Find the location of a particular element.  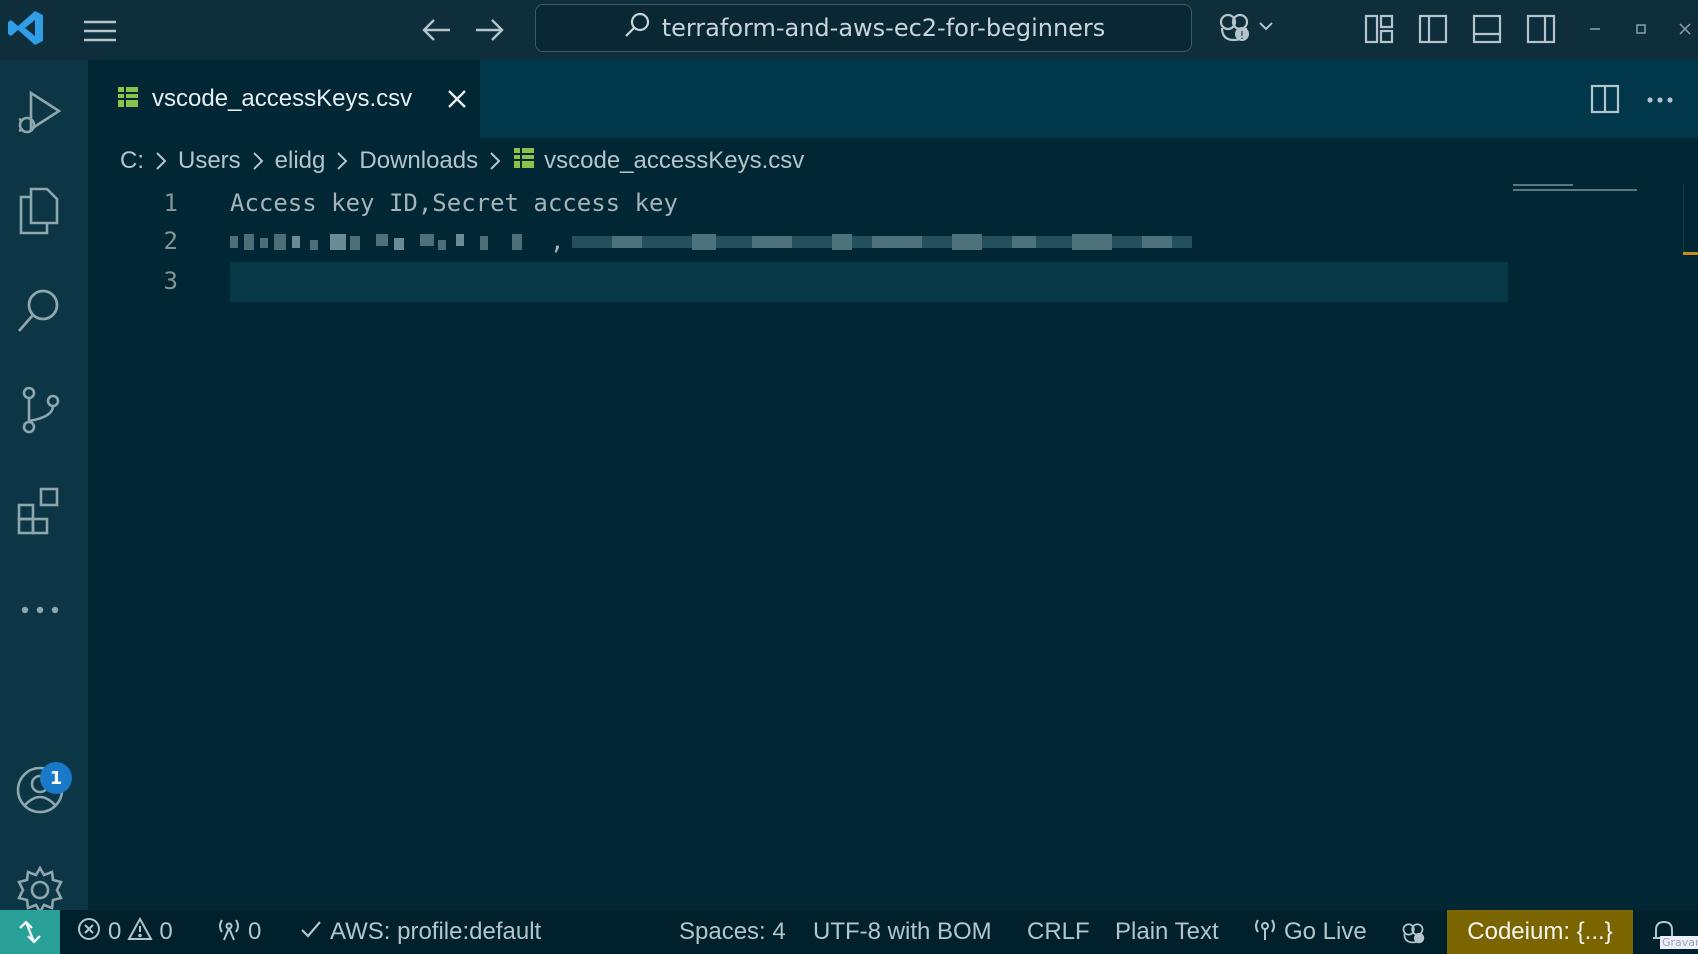

eol-indicator: CRLF is located at coordinates (1058, 932).